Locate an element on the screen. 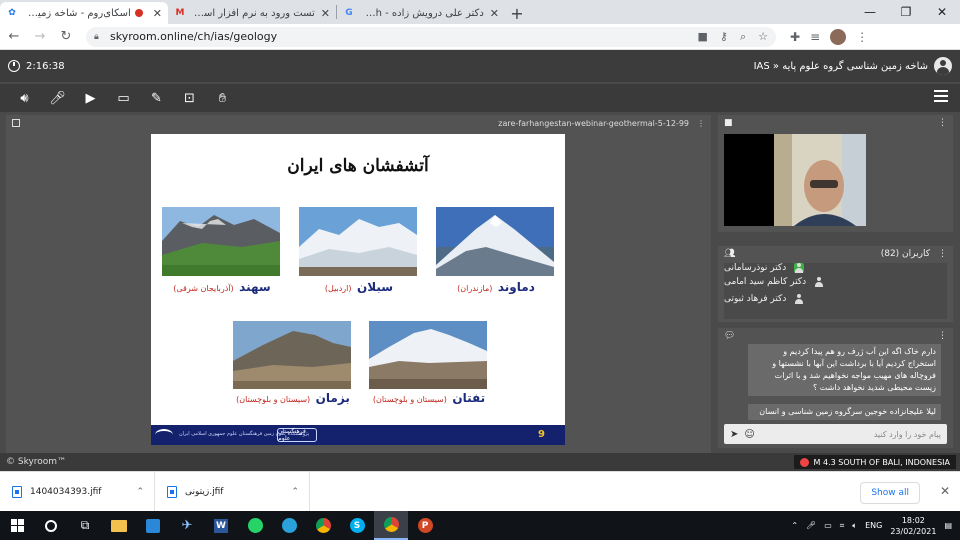 Image resolution: width=960 pixels, height=540 pixels. show-all-button: Show all is located at coordinates (890, 493).